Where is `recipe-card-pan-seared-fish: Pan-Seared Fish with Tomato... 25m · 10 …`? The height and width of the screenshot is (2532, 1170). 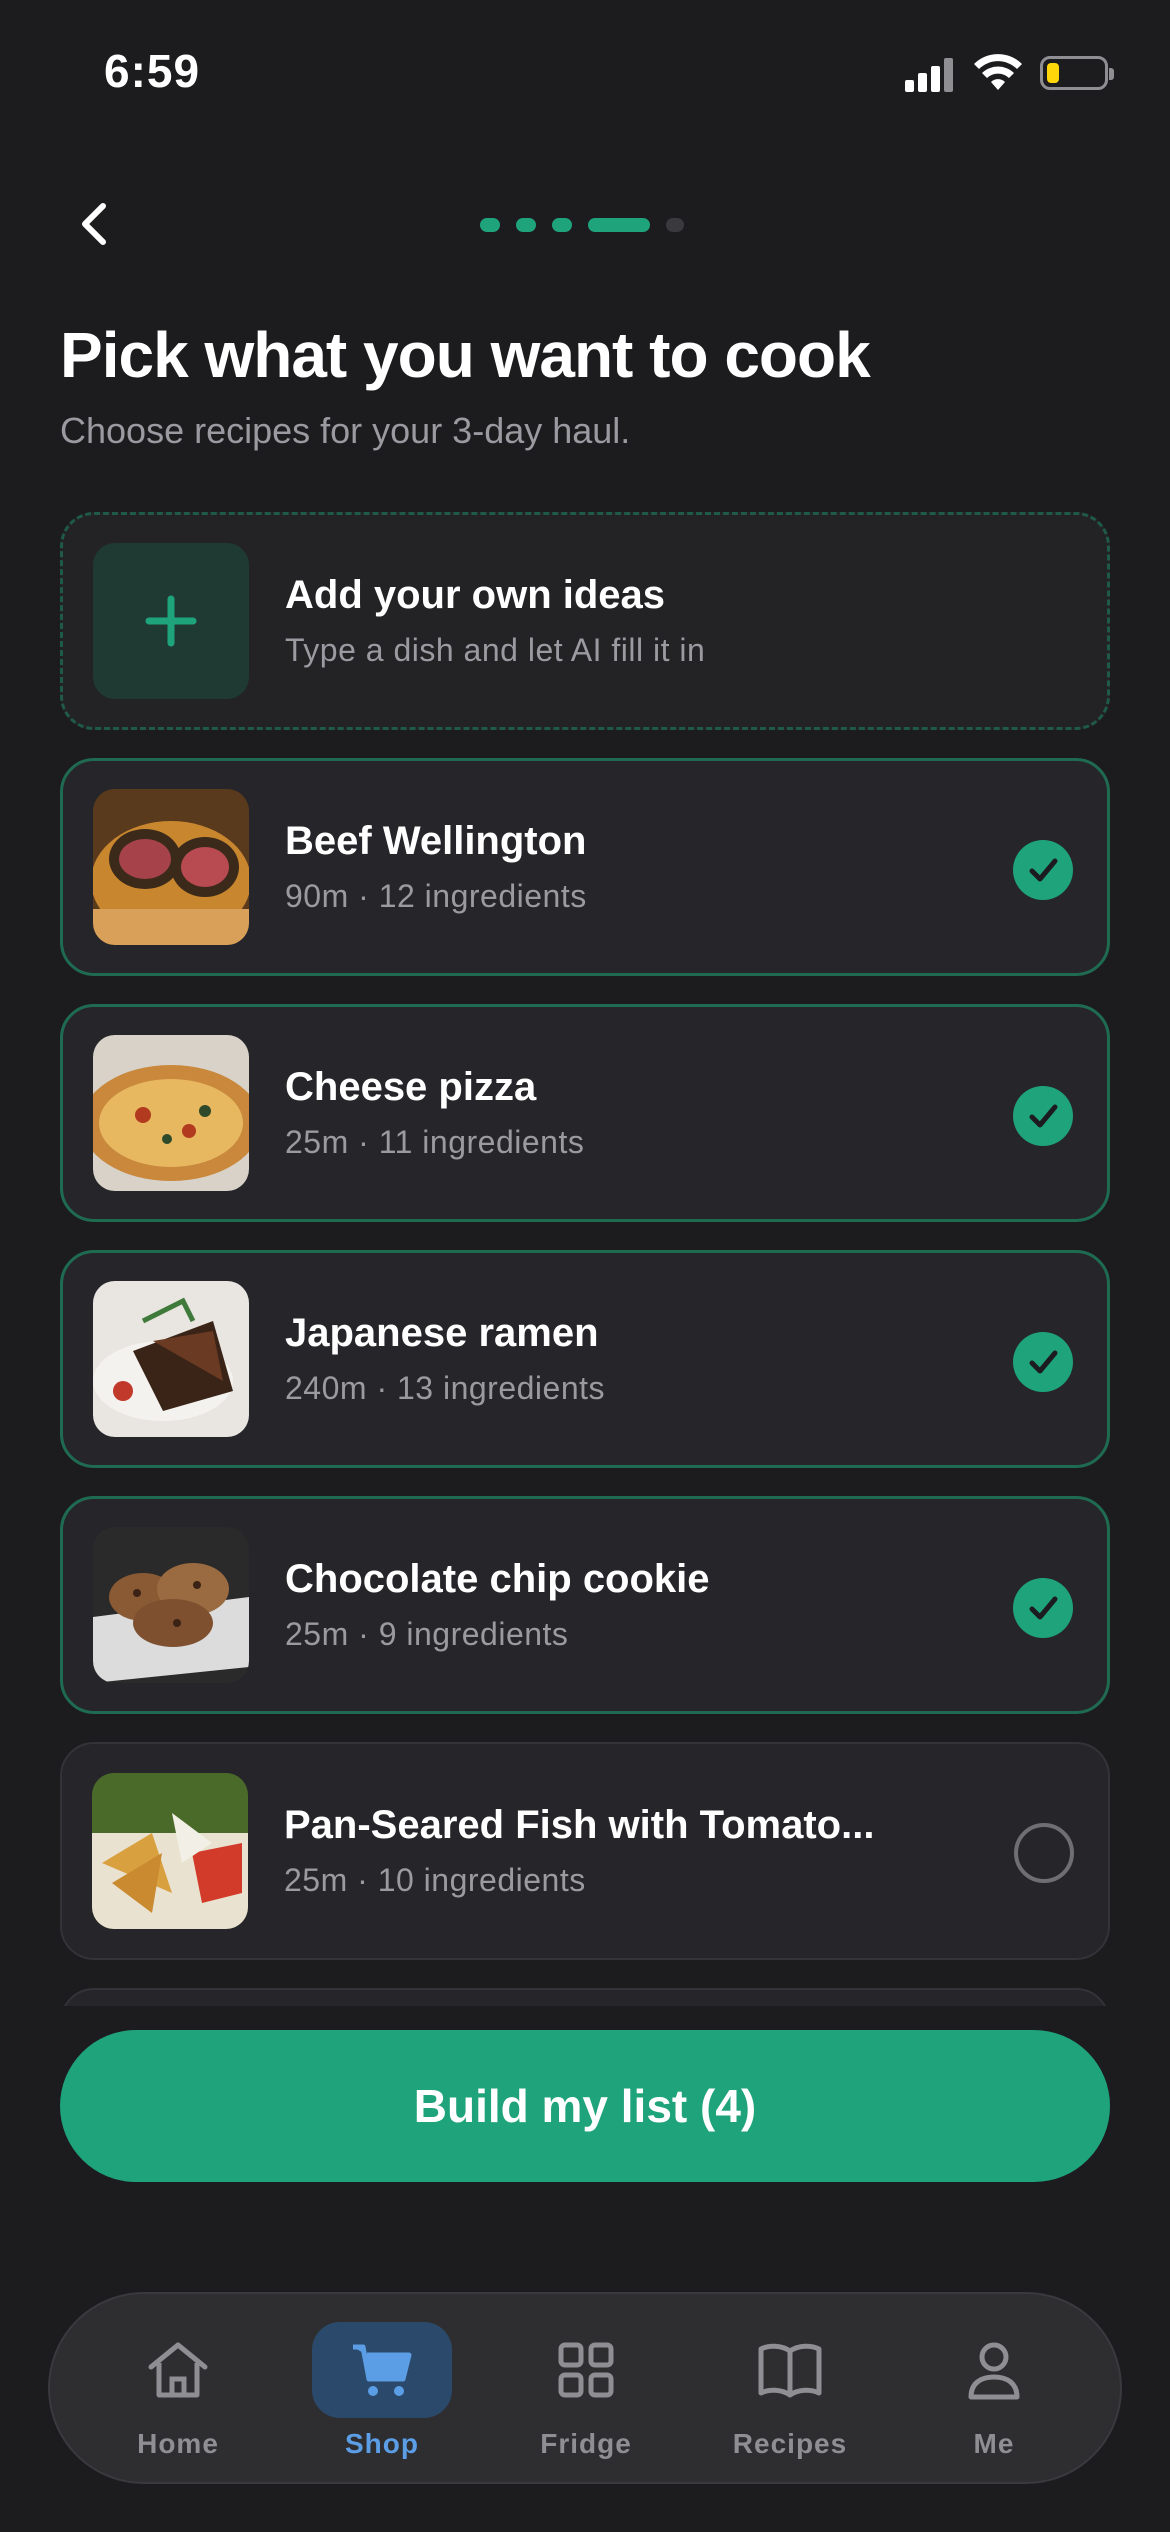 recipe-card-pan-seared-fish: Pan-Seared Fish with Tomato... 25m · 10 … is located at coordinates (585, 1851).